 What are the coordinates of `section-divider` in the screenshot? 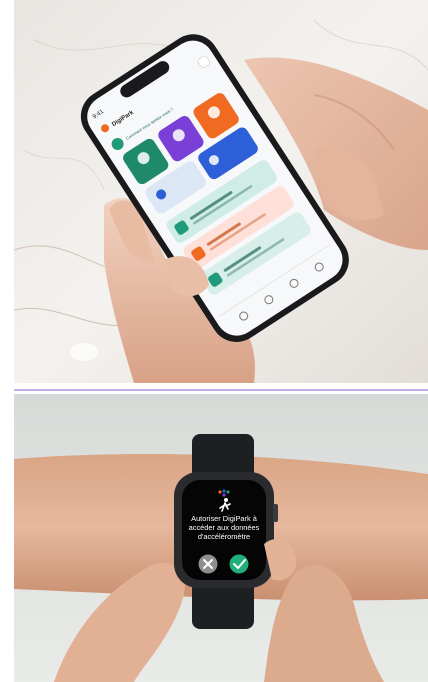 It's located at (221, 390).